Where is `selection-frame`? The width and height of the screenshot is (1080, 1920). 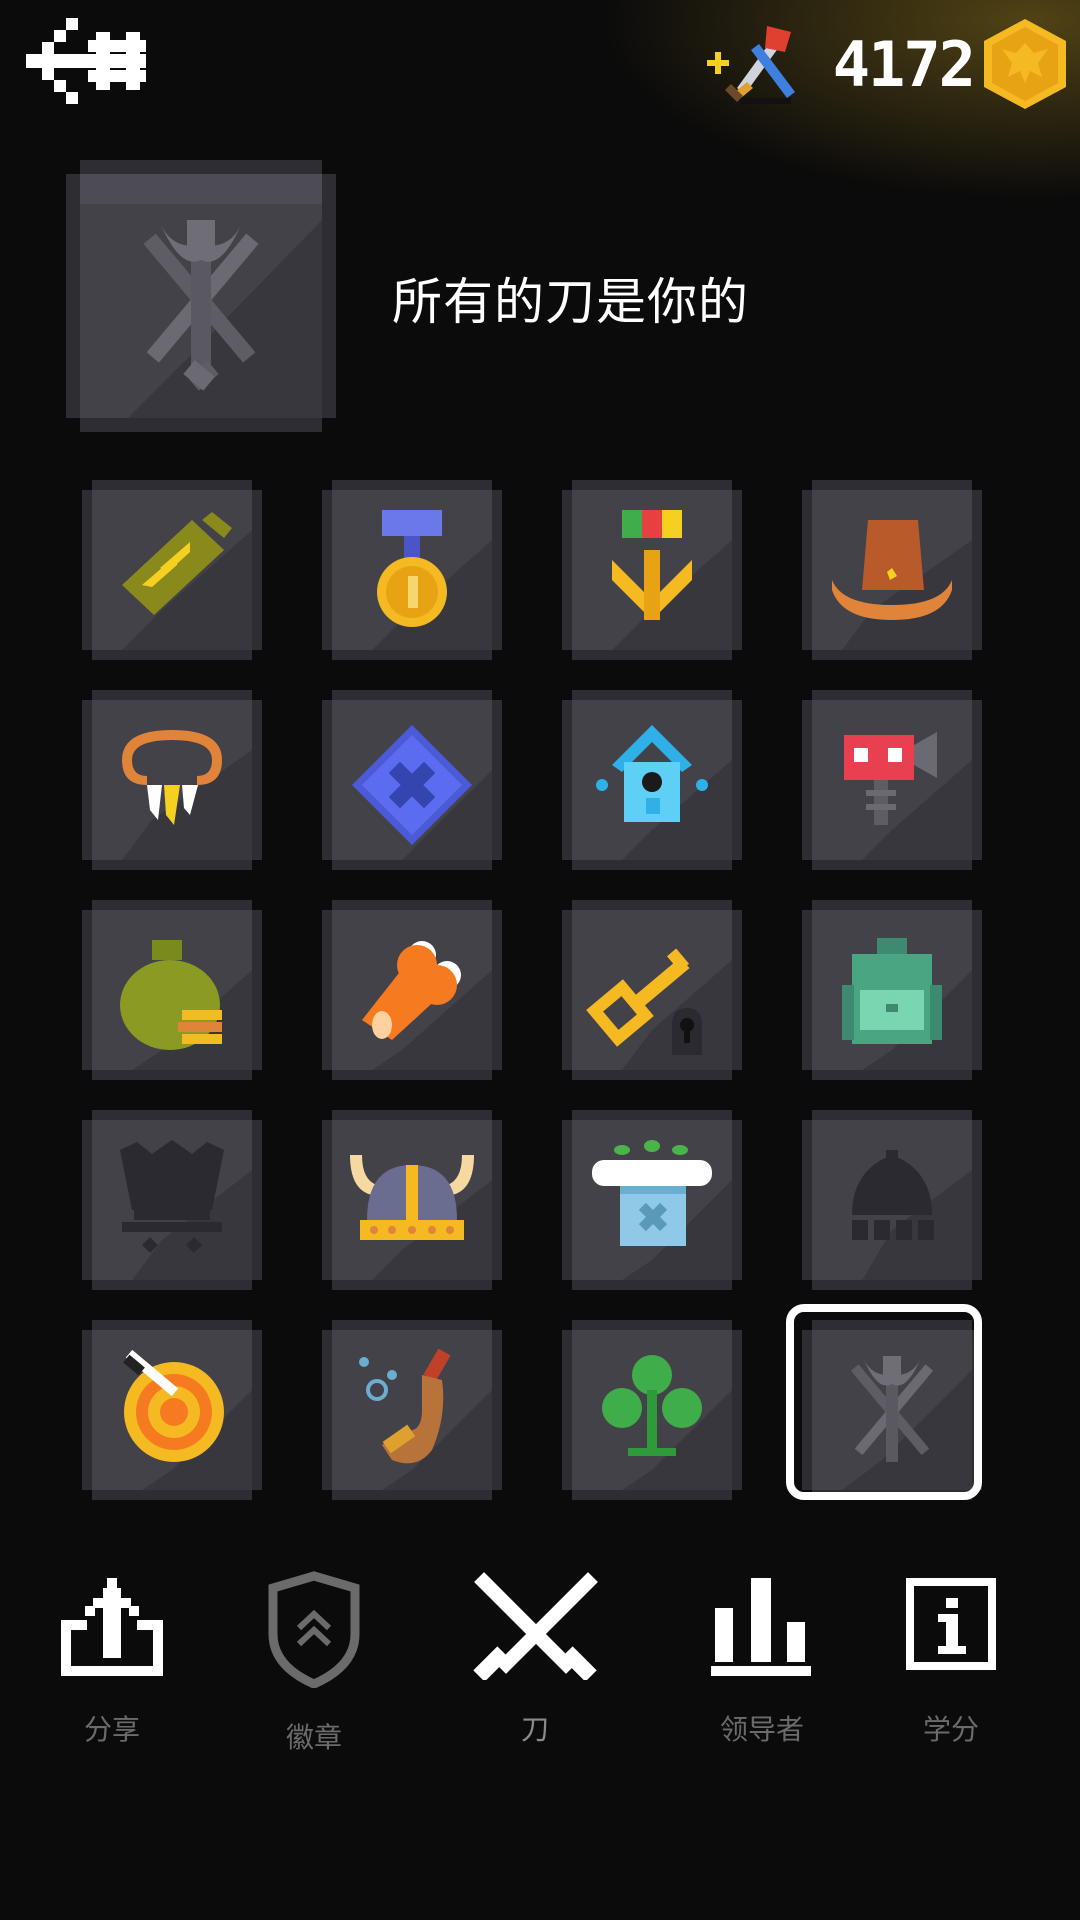
selection-frame is located at coordinates (884, 1402).